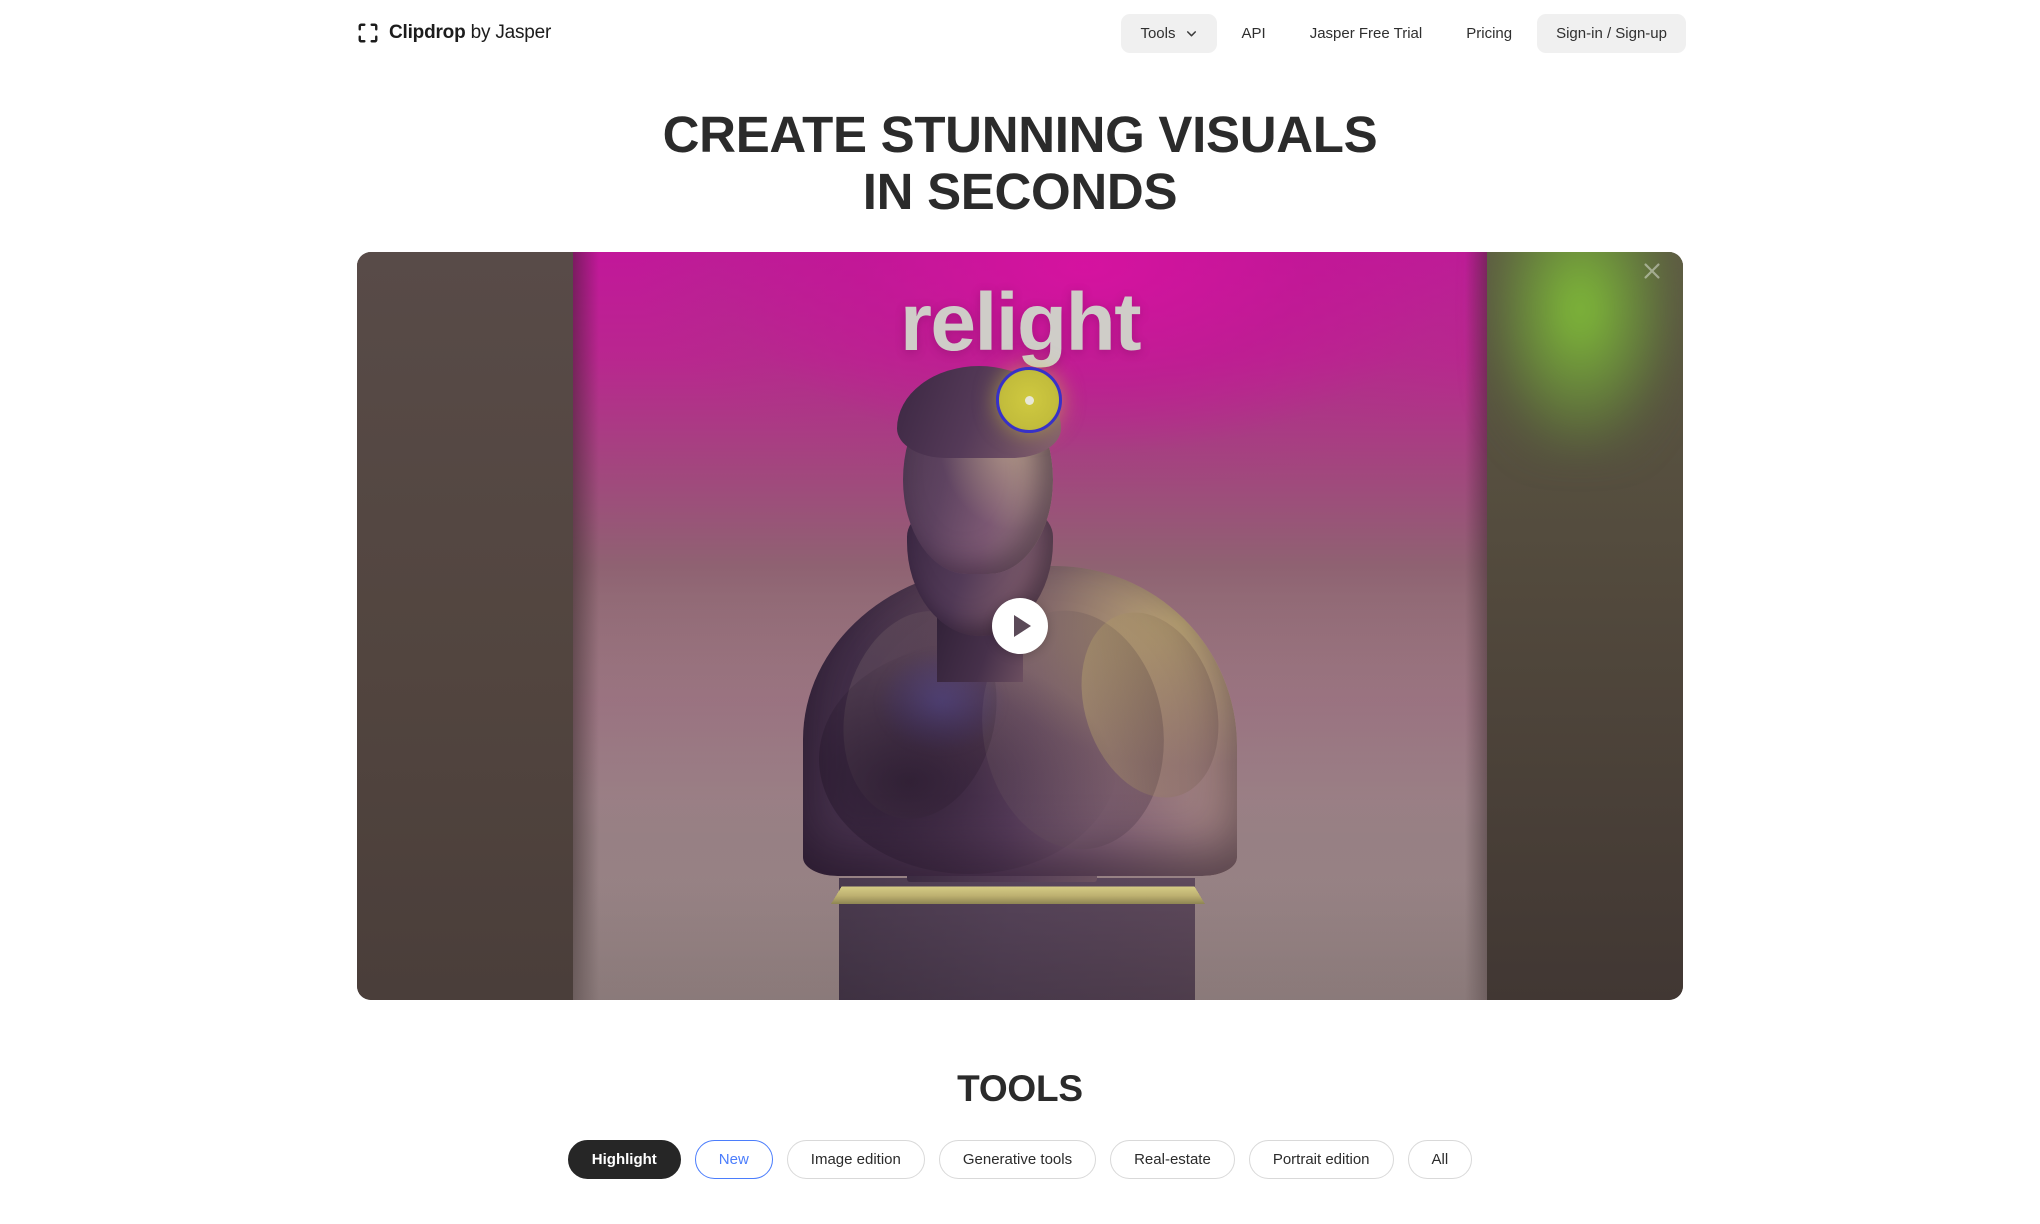 This screenshot has width=2040, height=1224. I want to click on play-icon, so click(1022, 626).